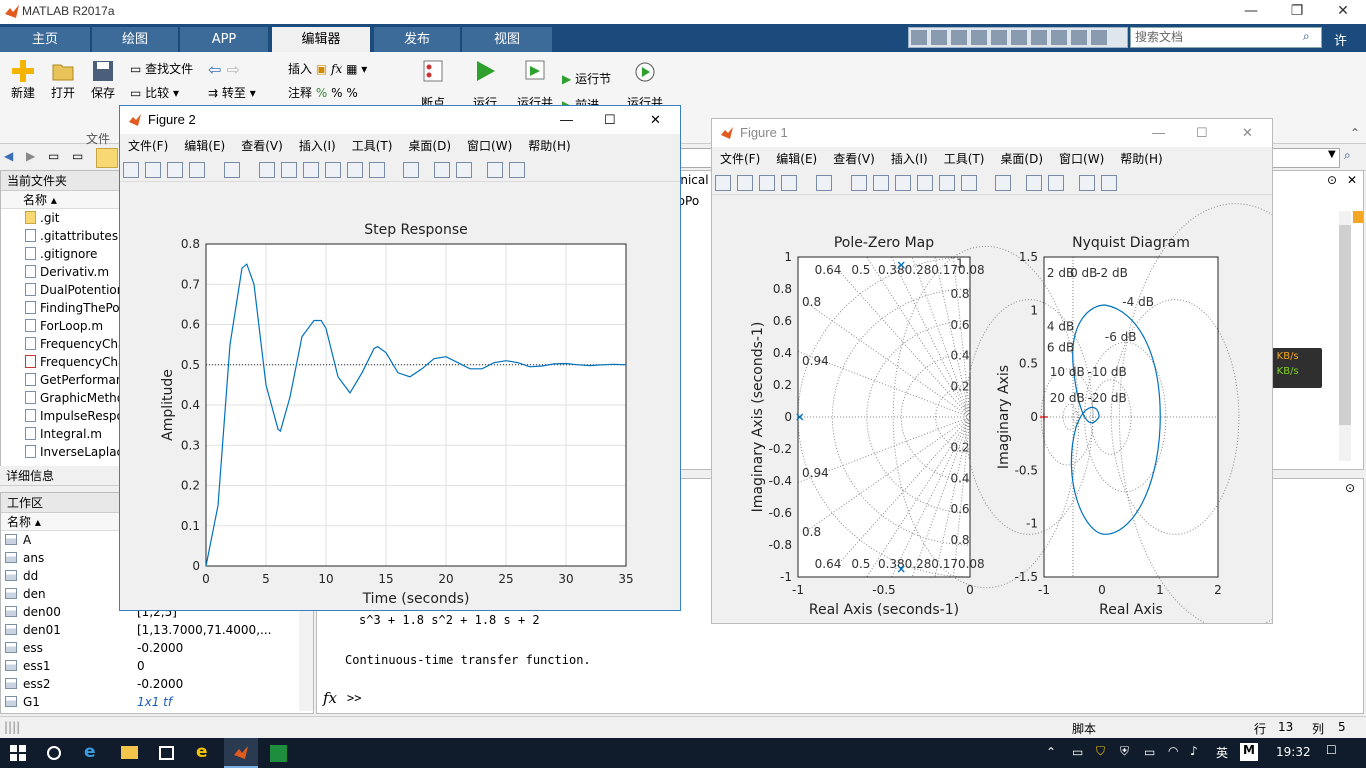  Describe the element at coordinates (1306, 36) in the screenshot. I see `search-icon: ⌕` at that location.